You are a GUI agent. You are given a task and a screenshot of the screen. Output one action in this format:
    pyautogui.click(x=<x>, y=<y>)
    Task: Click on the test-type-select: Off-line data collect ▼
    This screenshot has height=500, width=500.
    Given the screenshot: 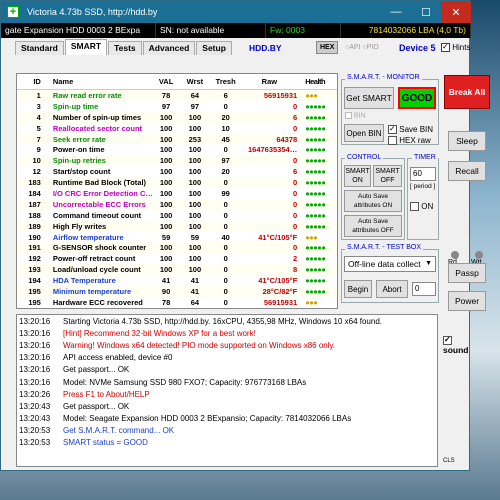 What is the action you would take?
    pyautogui.click(x=390, y=264)
    